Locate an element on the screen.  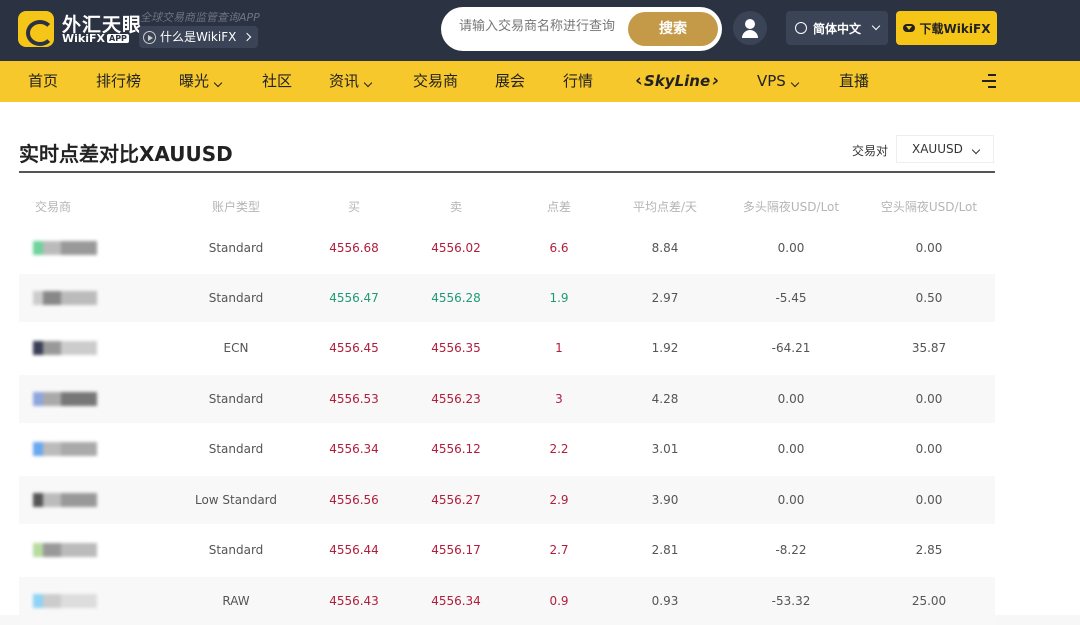
download-button: 下载WikiFX is located at coordinates (946, 28).